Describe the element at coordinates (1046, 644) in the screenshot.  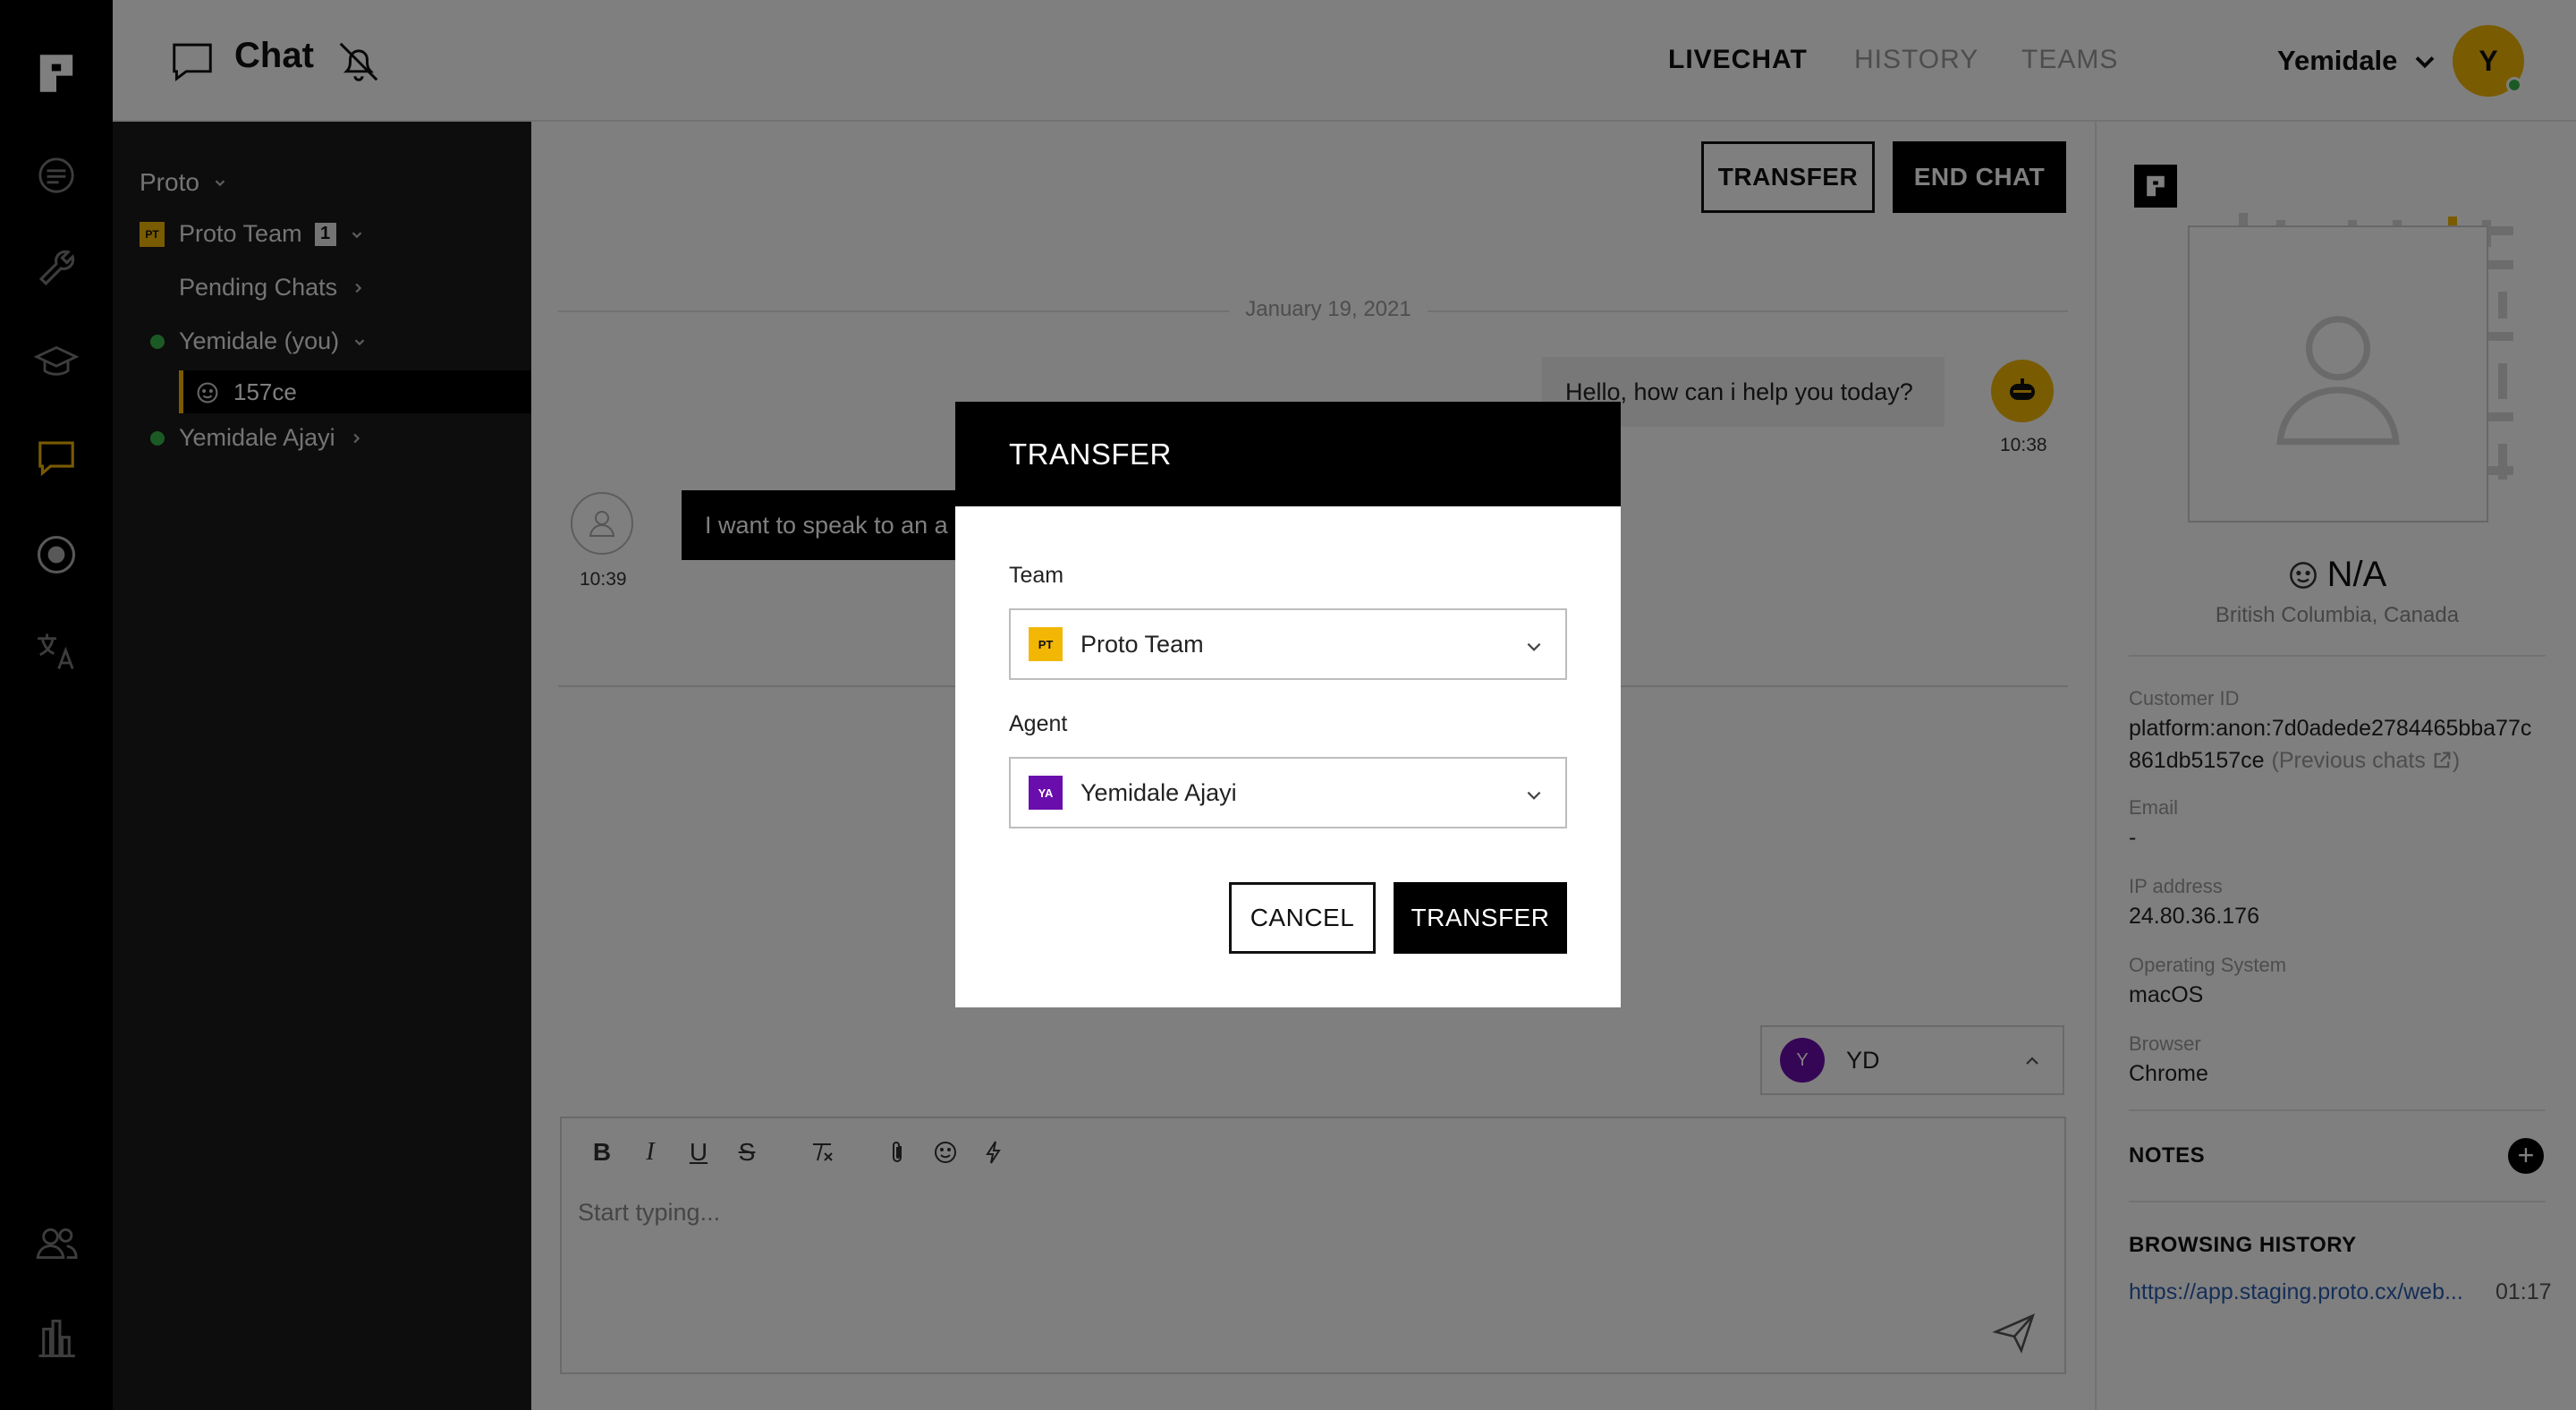
I see `team-badge: PT` at that location.